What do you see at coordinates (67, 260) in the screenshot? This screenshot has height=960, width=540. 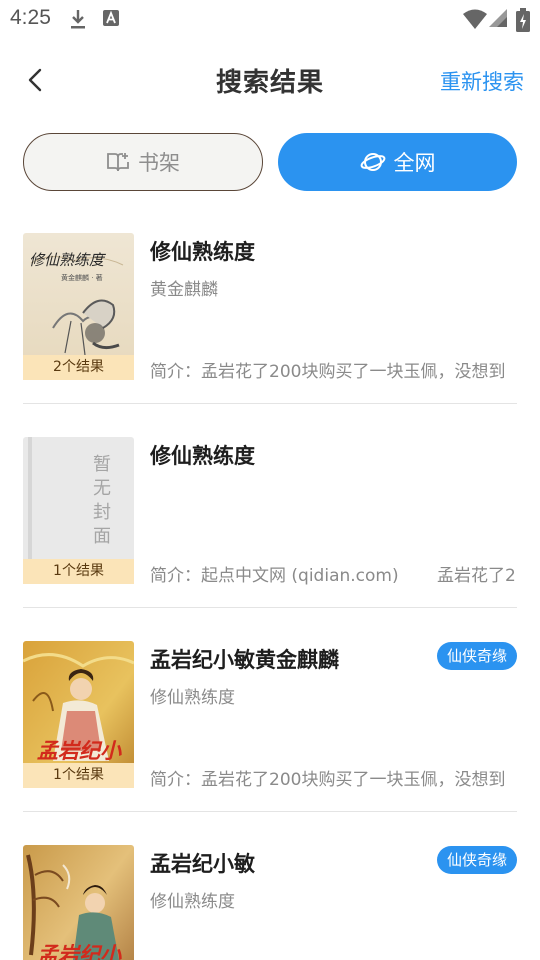 I see `cover-title: 修仙熟练度` at bounding box center [67, 260].